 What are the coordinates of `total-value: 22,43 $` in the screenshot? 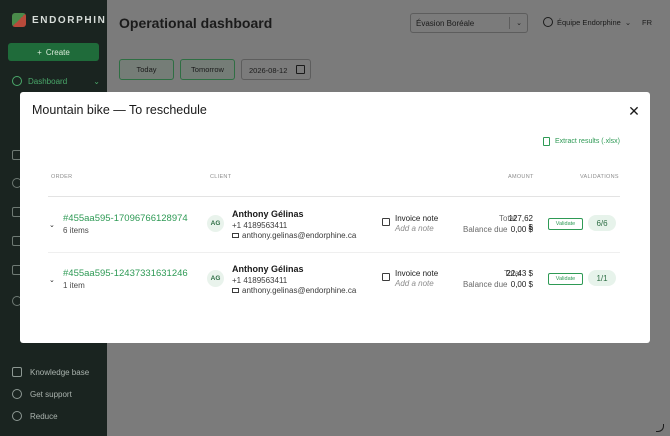 It's located at (519, 273).